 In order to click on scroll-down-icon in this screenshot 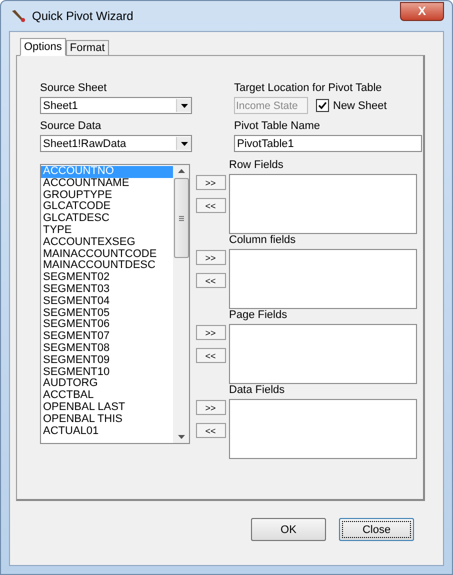, I will do `click(181, 437)`.